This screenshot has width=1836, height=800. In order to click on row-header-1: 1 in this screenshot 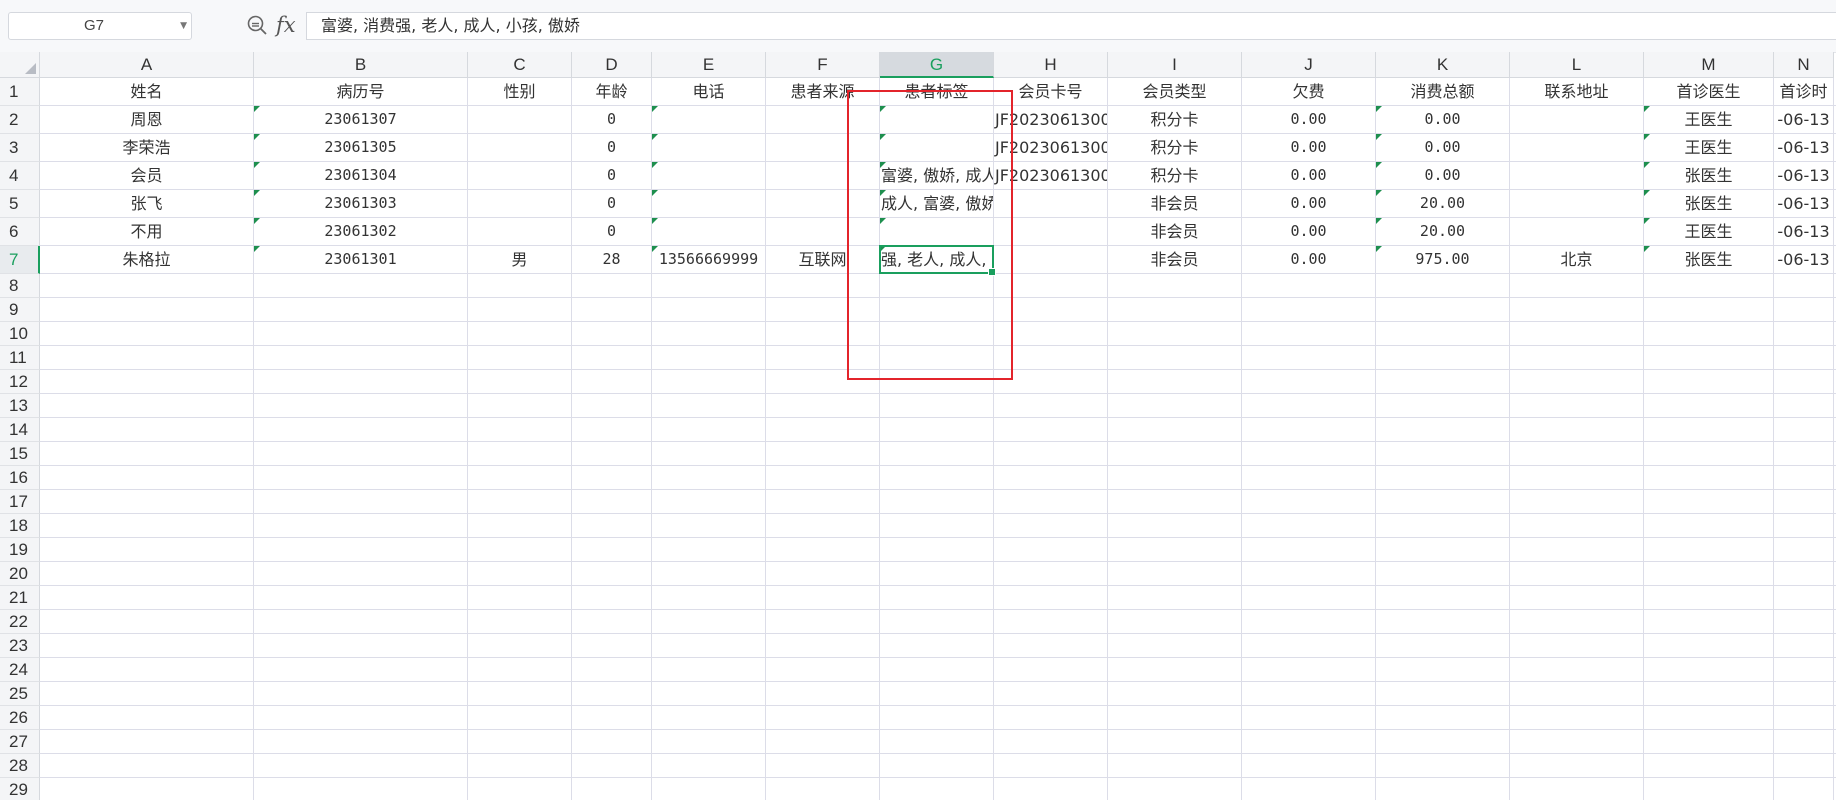, I will do `click(20, 92)`.